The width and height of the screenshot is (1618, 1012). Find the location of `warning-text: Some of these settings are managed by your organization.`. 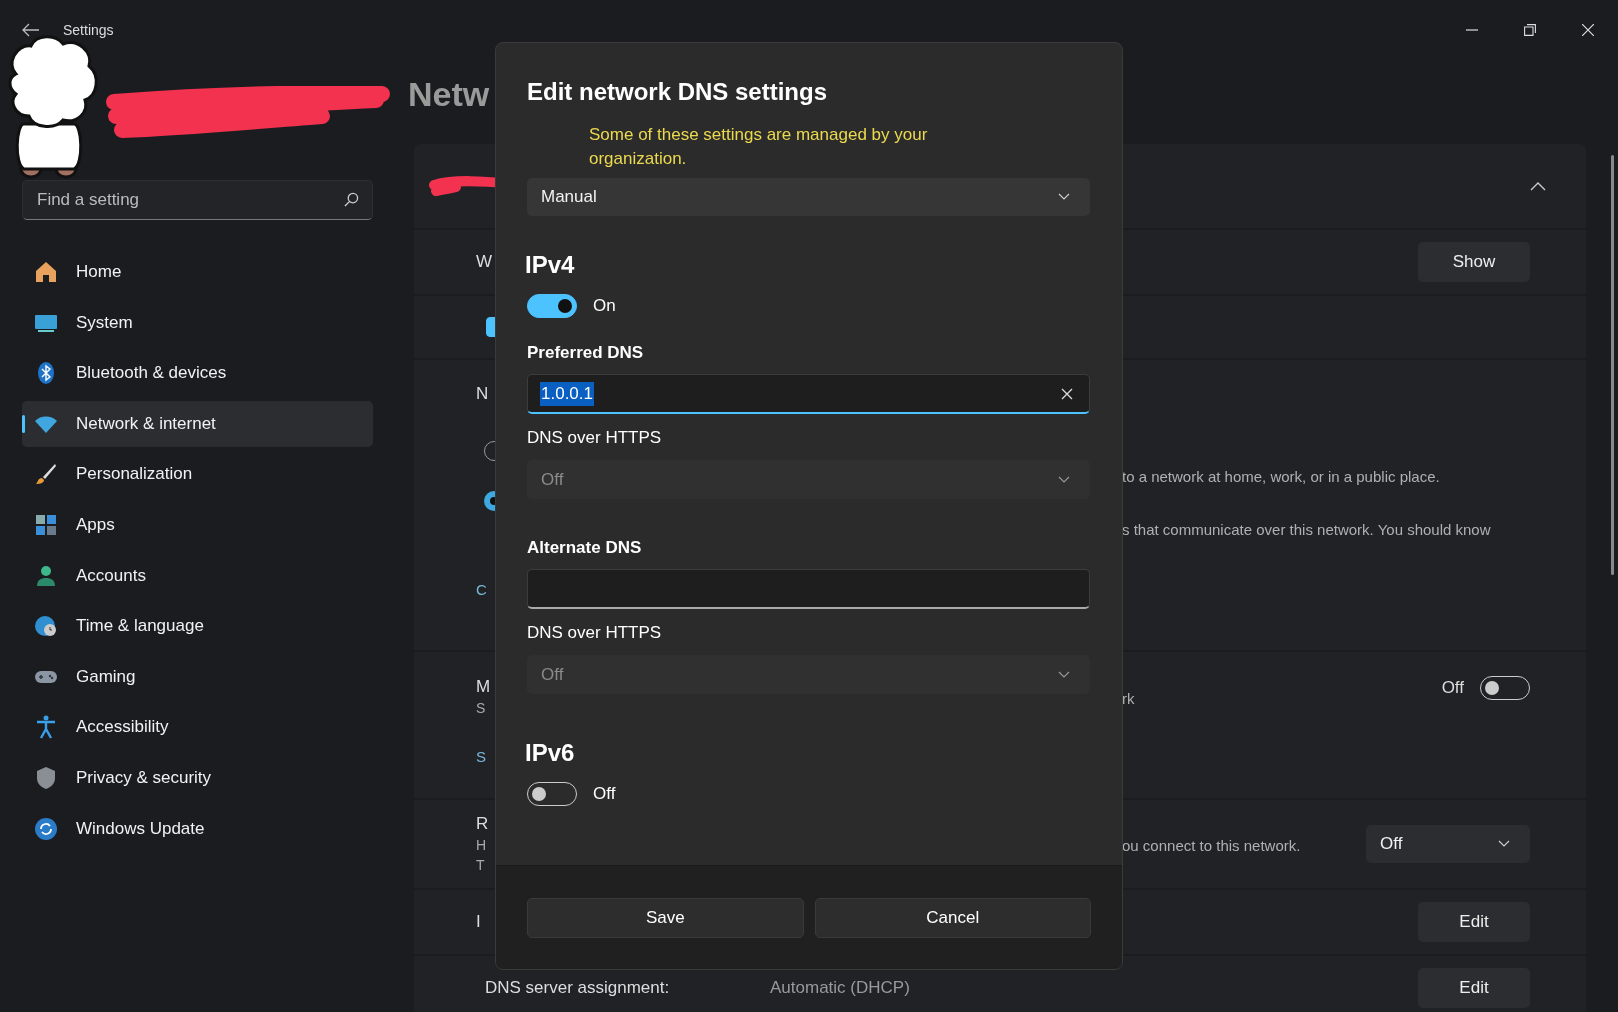

warning-text: Some of these settings are managed by your organization. is located at coordinates (759, 147).